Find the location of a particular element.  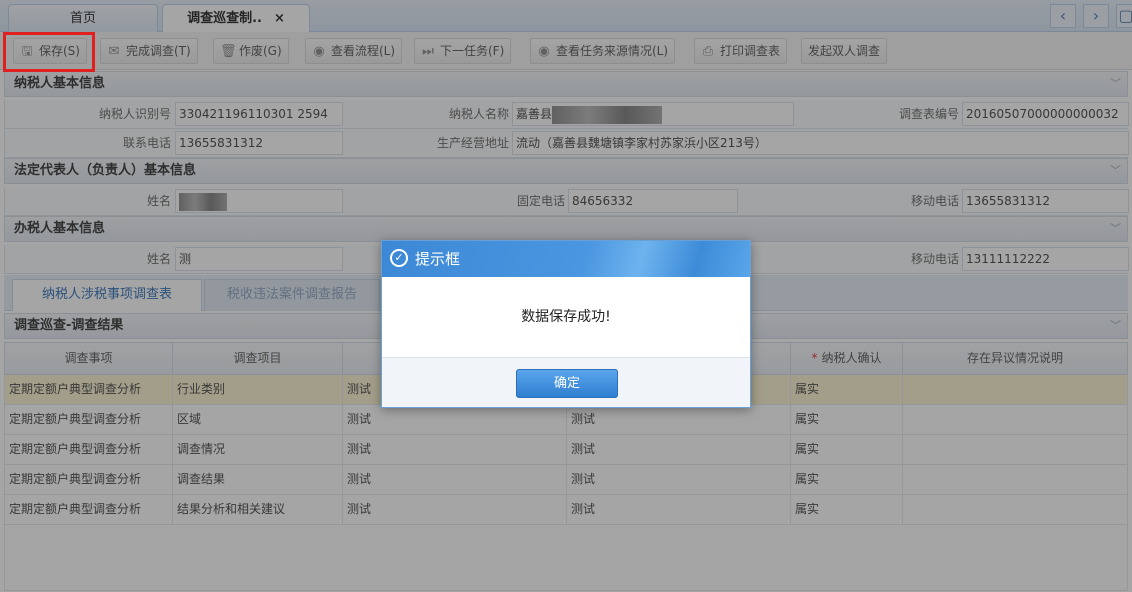

save-highlight-box is located at coordinates (49, 52).